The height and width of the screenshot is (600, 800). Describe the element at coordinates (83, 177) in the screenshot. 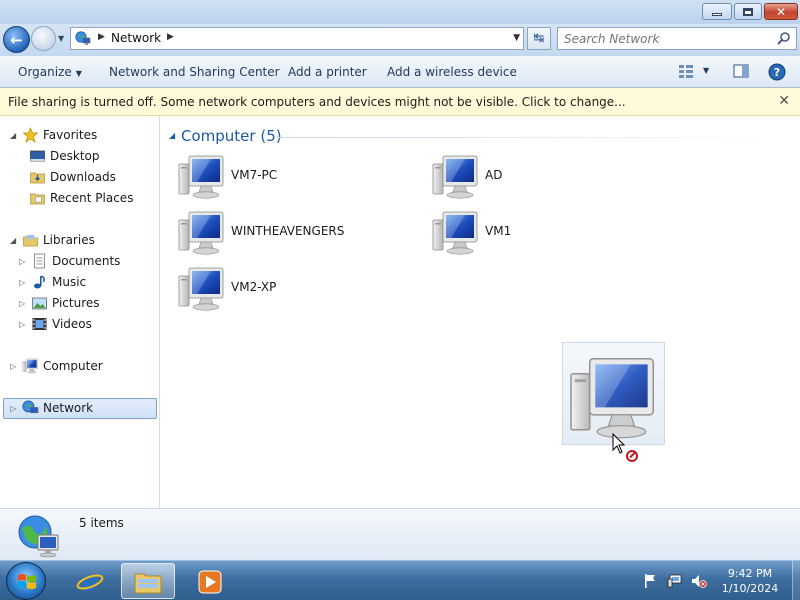

I see `sidebar-item-label: Downloads` at that location.